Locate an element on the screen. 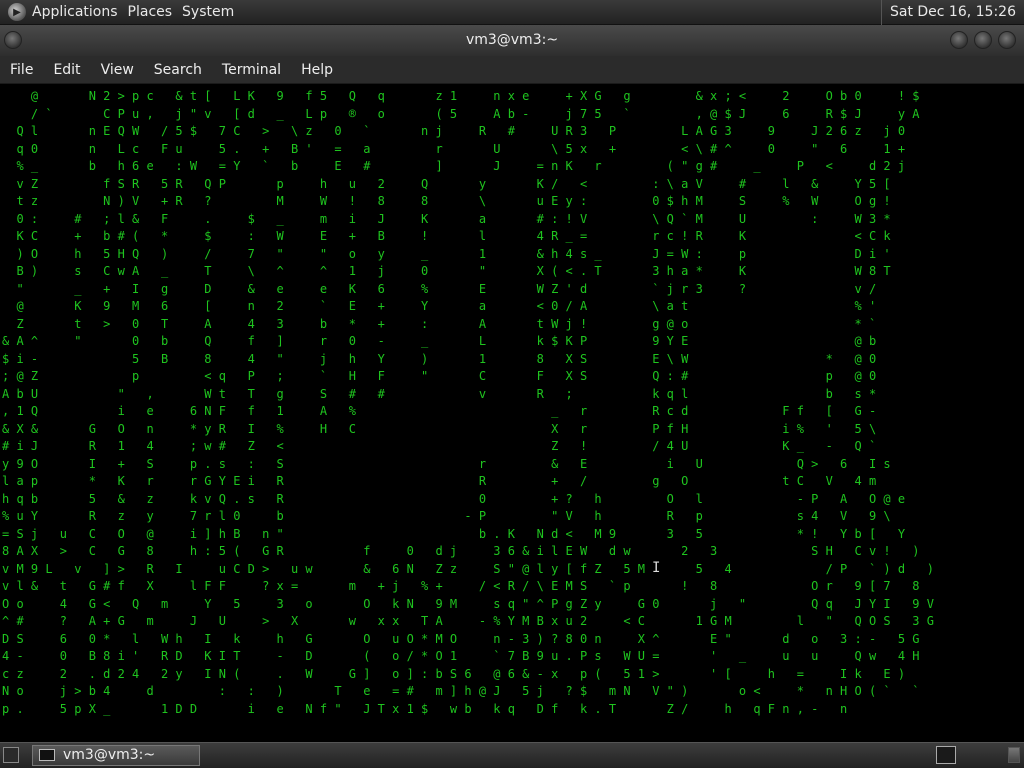 The width and height of the screenshot is (1024, 768). close-icon is located at coordinates (1007, 40).